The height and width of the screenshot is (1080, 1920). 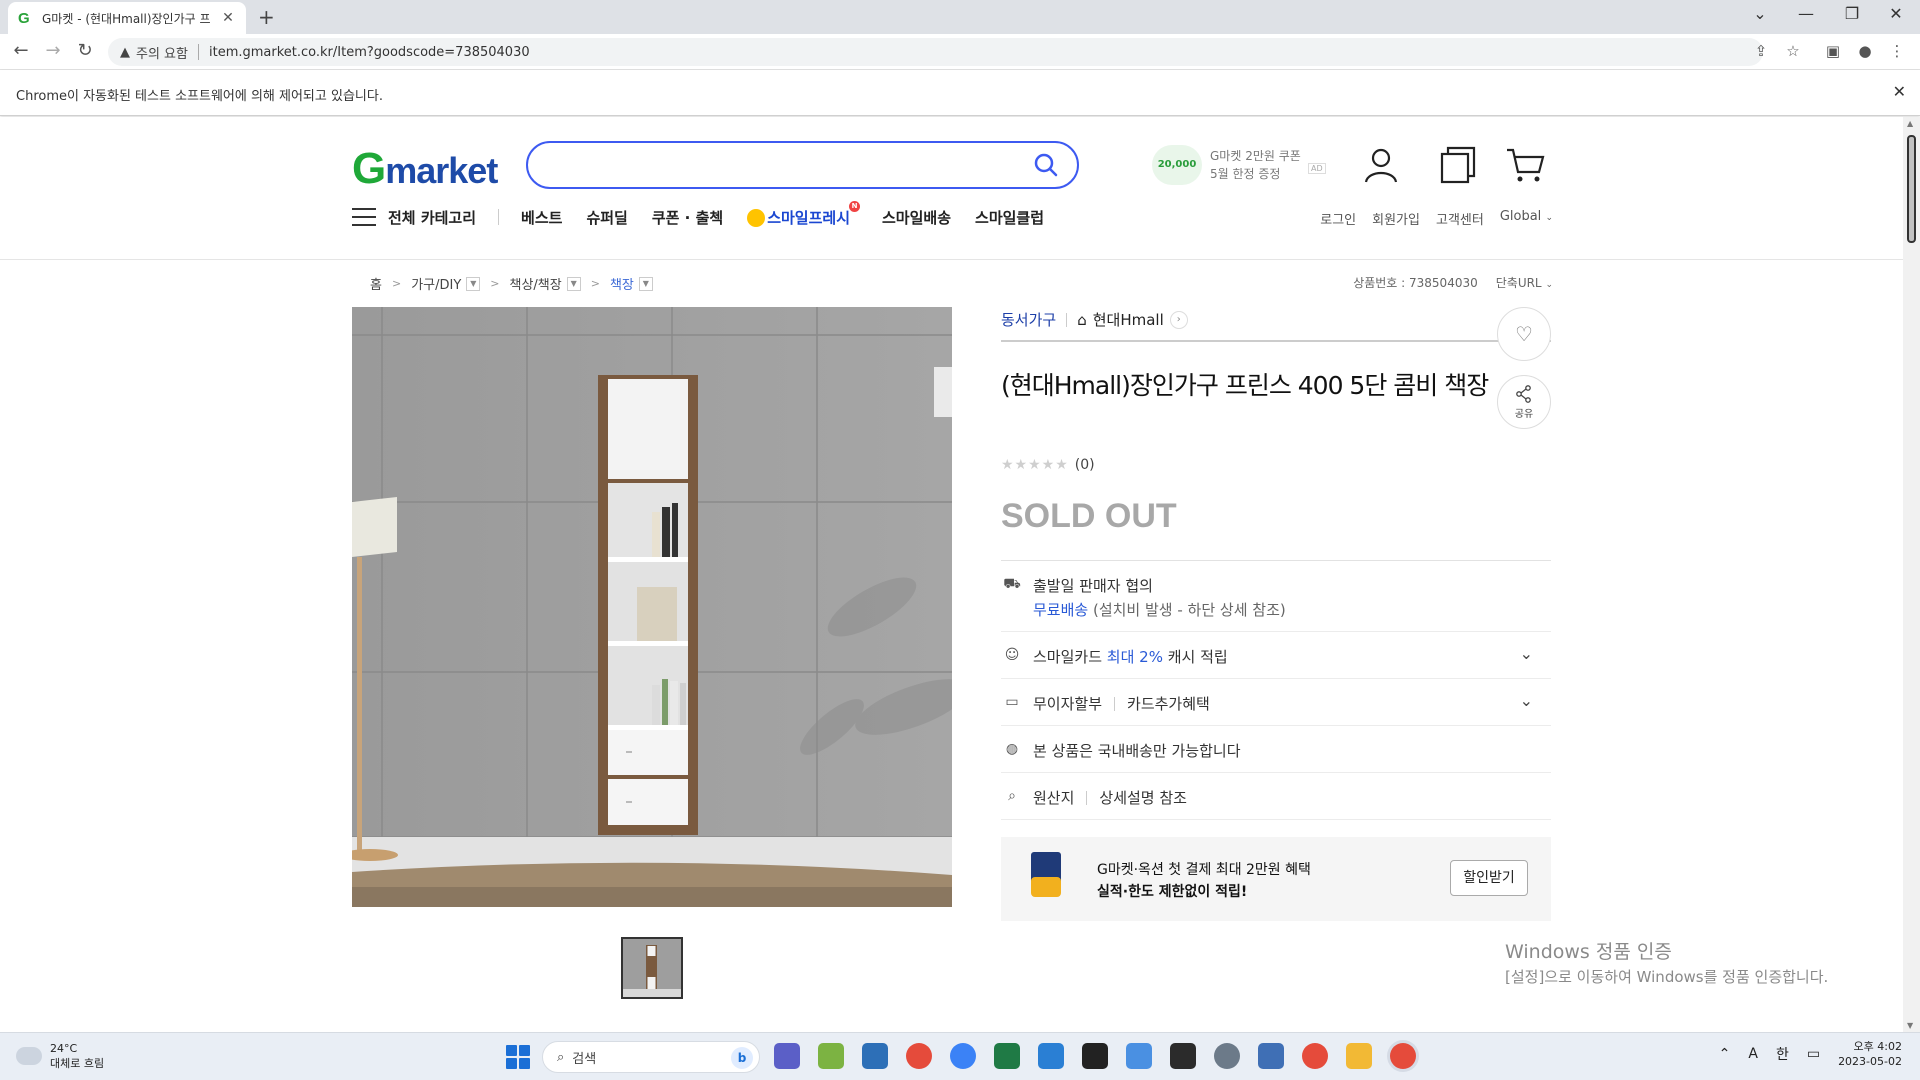 What do you see at coordinates (1271, 1056) in the screenshot?
I see `document-app-icon` at bounding box center [1271, 1056].